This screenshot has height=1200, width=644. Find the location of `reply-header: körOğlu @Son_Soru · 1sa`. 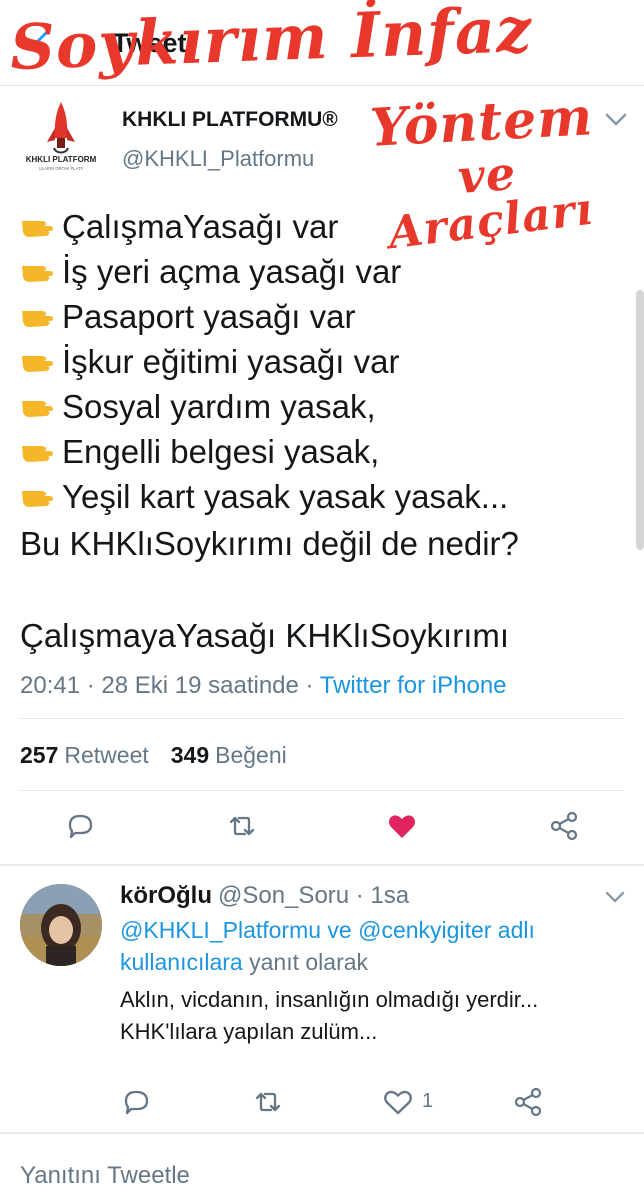

reply-header: körOğlu @Son_Soru · 1sa is located at coordinates (264, 896).